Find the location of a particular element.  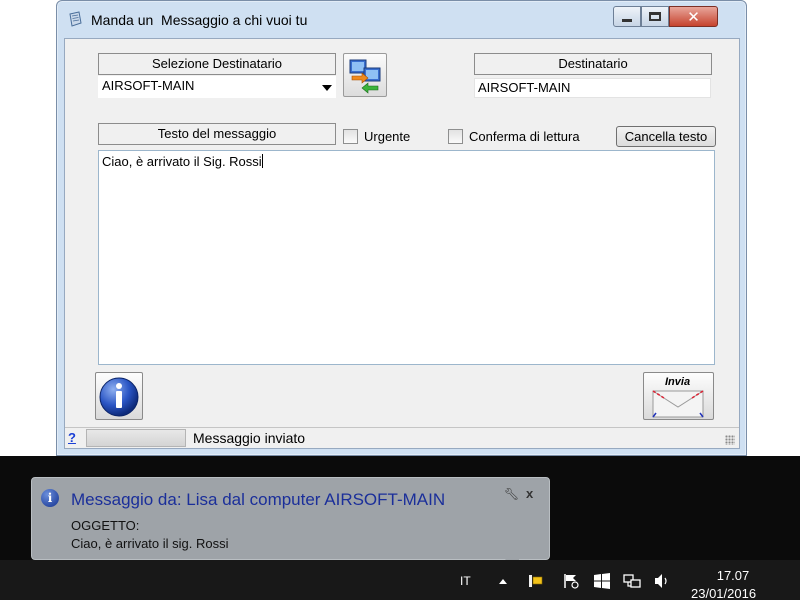

maximize-button is located at coordinates (655, 16).